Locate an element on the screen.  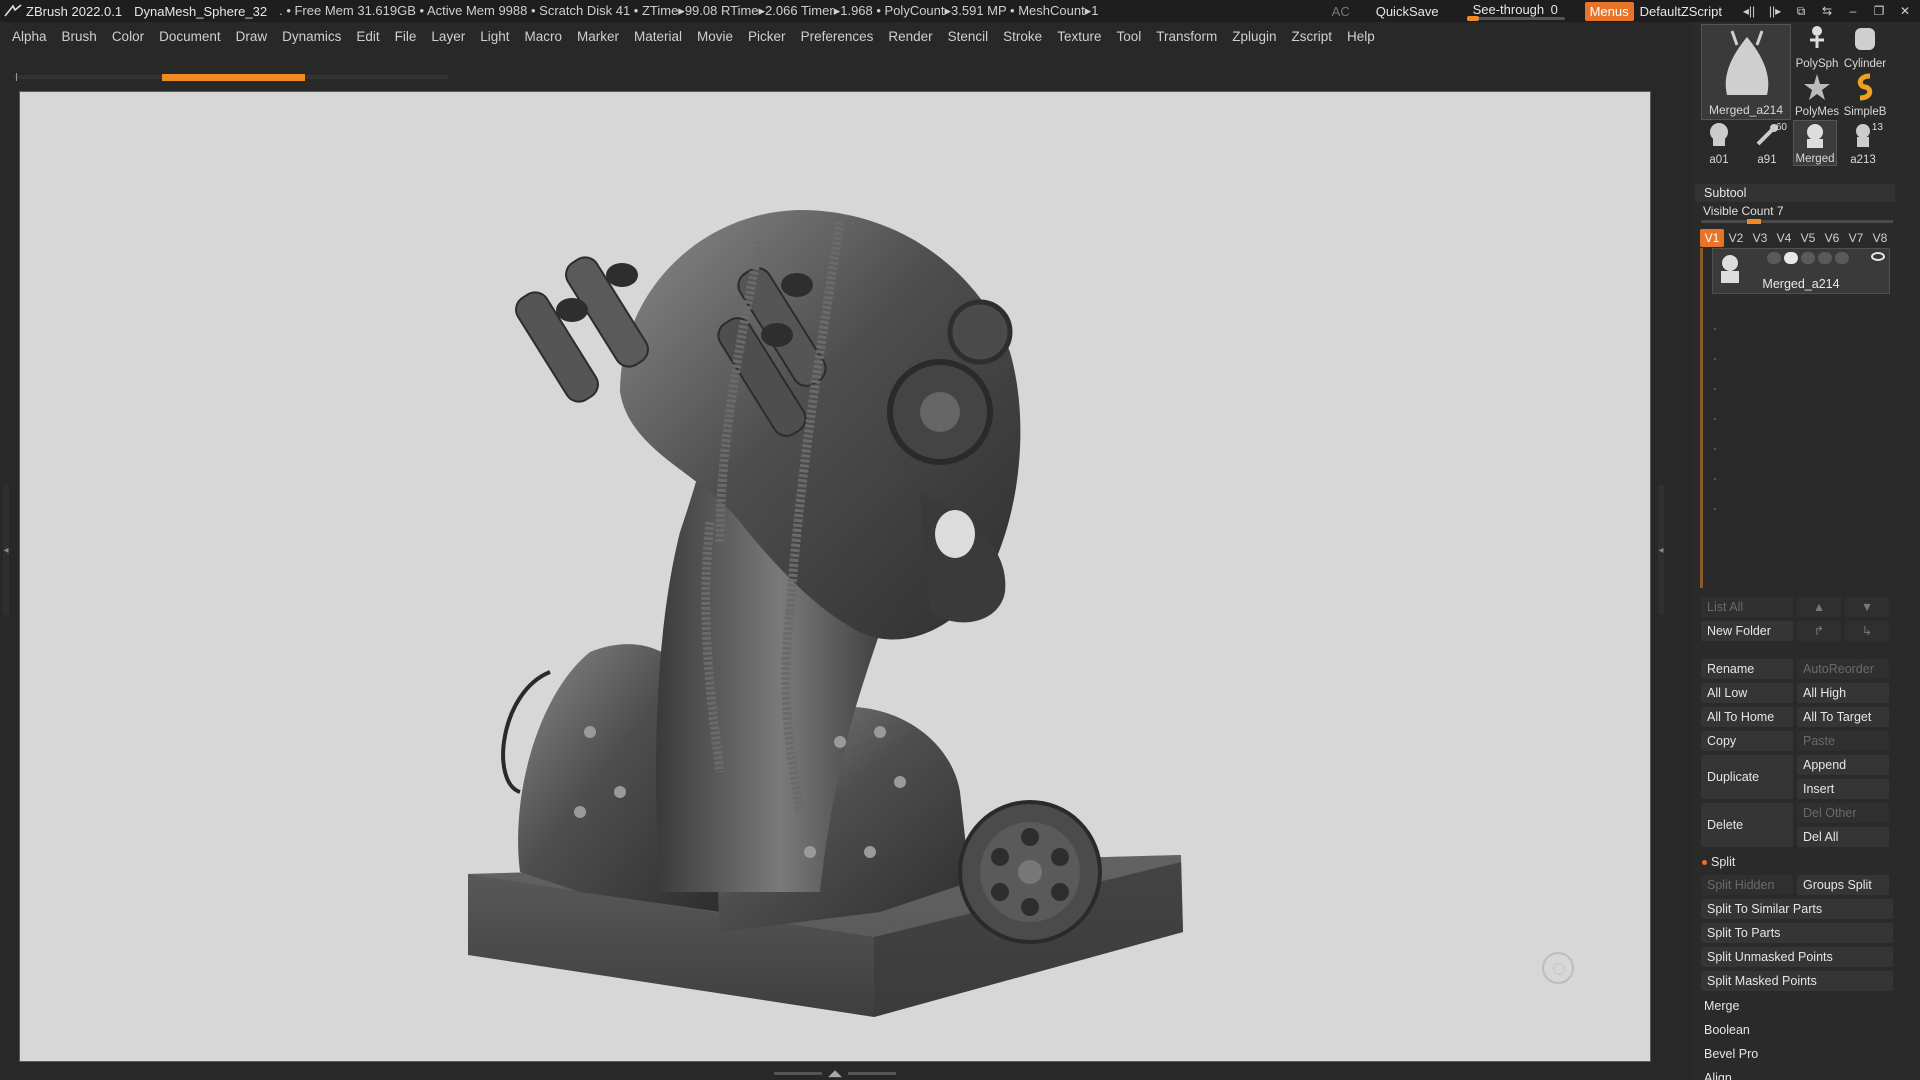
menu-movie: Movie is located at coordinates (715, 36).